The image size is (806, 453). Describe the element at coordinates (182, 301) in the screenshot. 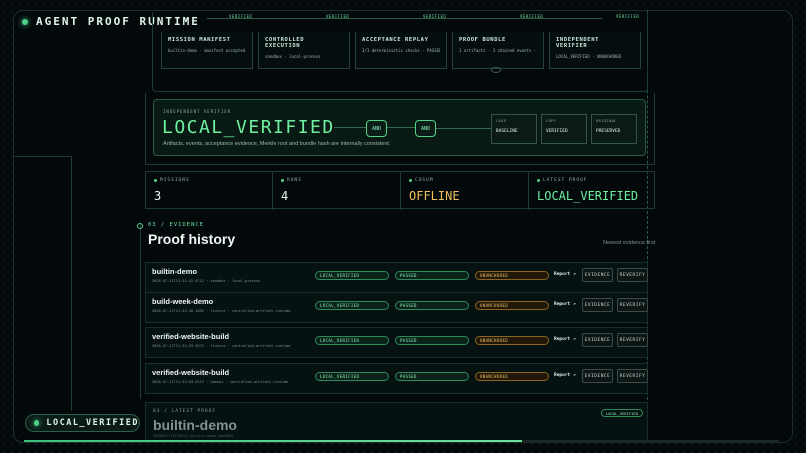

I see `row-name: build-week-demo` at that location.